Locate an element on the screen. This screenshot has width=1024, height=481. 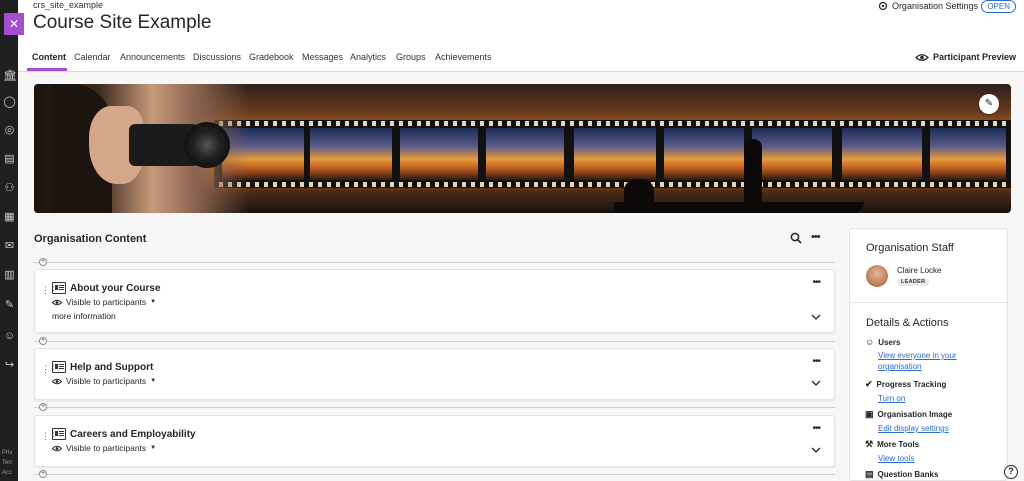
organisations-icon: ⚇ is located at coordinates (9, 188).